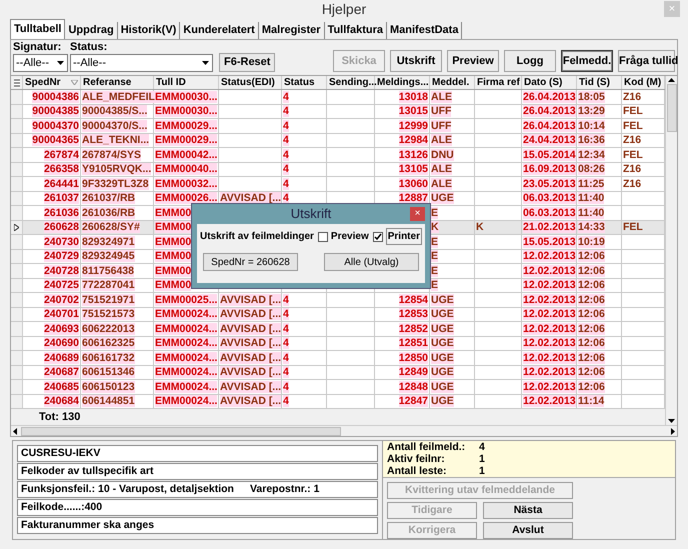  Describe the element at coordinates (591, 227) in the screenshot. I see `table-cell: 14:33` at that location.